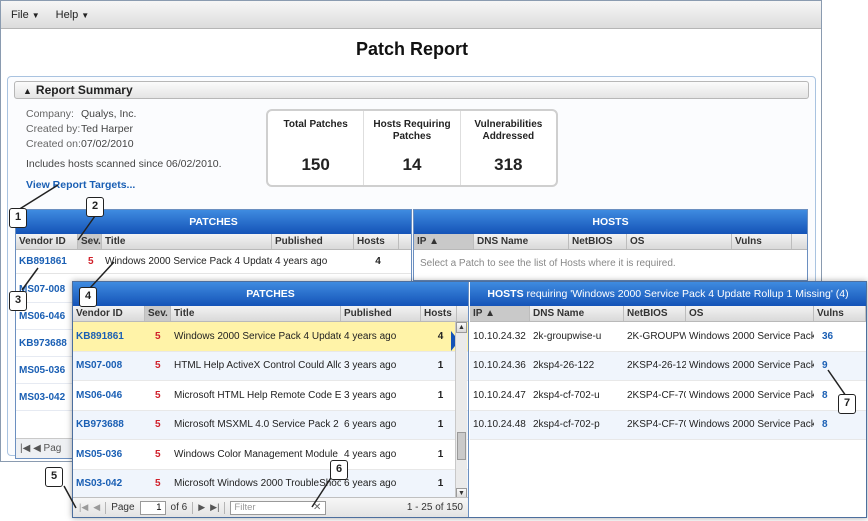 The image size is (868, 521). Describe the element at coordinates (83, 507) in the screenshot. I see `first-page-icon: |◀` at that location.